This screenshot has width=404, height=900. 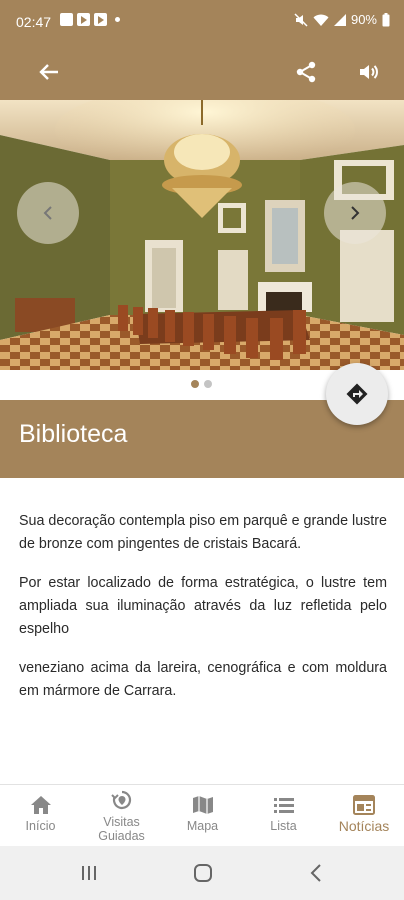 What do you see at coordinates (73, 434) in the screenshot?
I see `page-title: Biblioteca` at bounding box center [73, 434].